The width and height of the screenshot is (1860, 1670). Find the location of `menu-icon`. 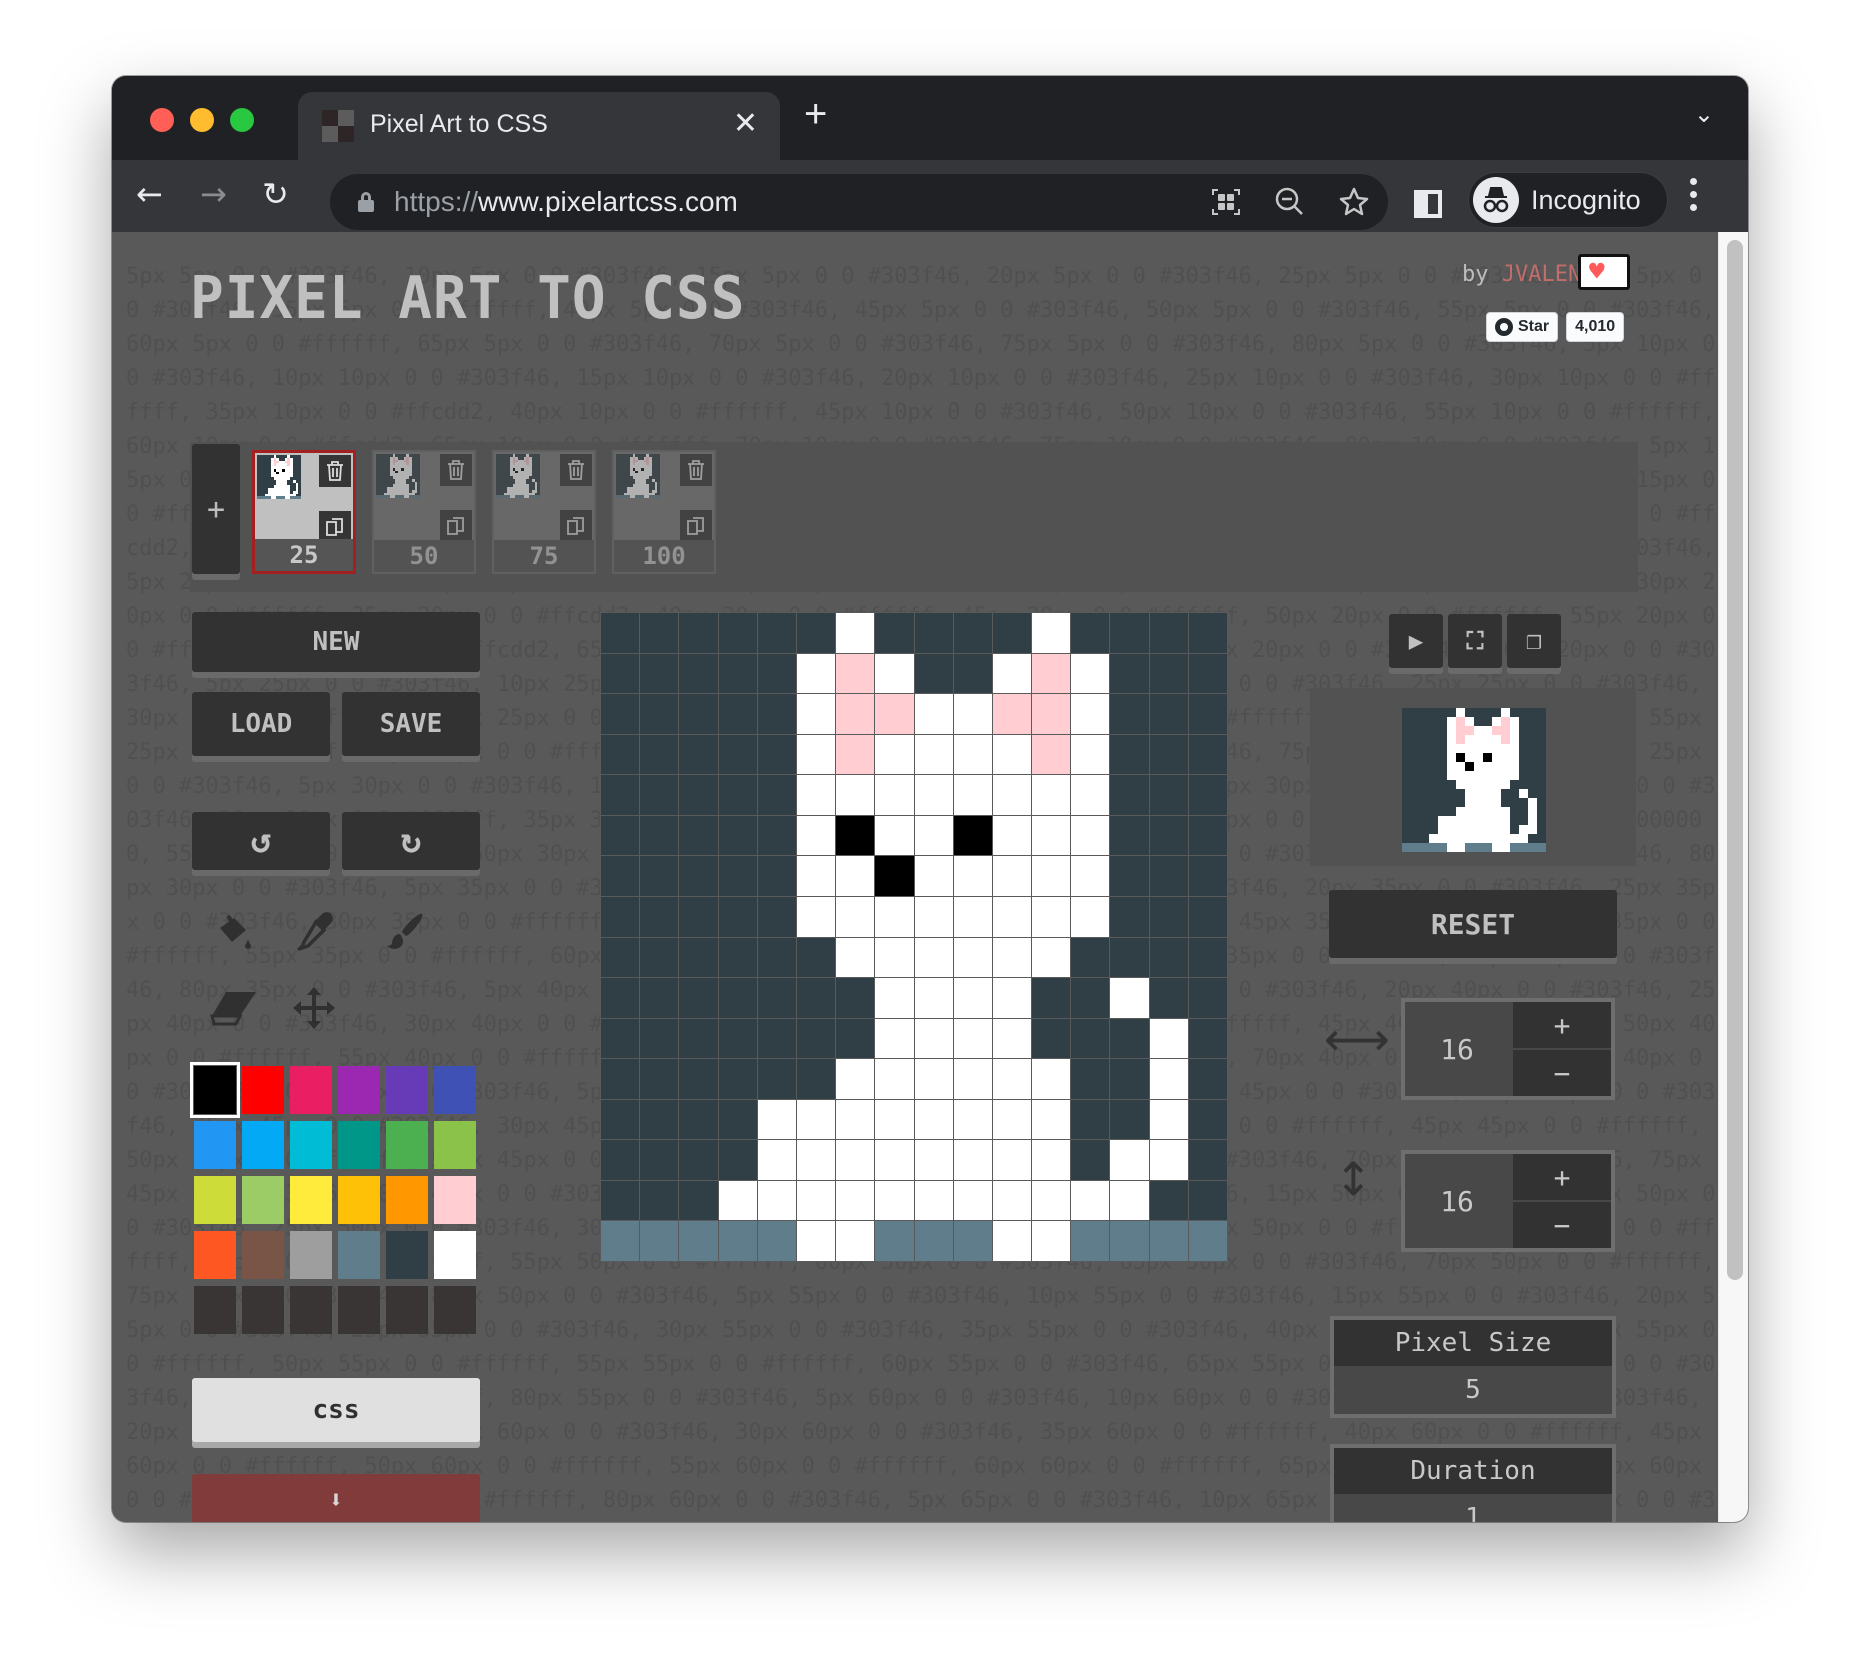

menu-icon is located at coordinates (1694, 197).